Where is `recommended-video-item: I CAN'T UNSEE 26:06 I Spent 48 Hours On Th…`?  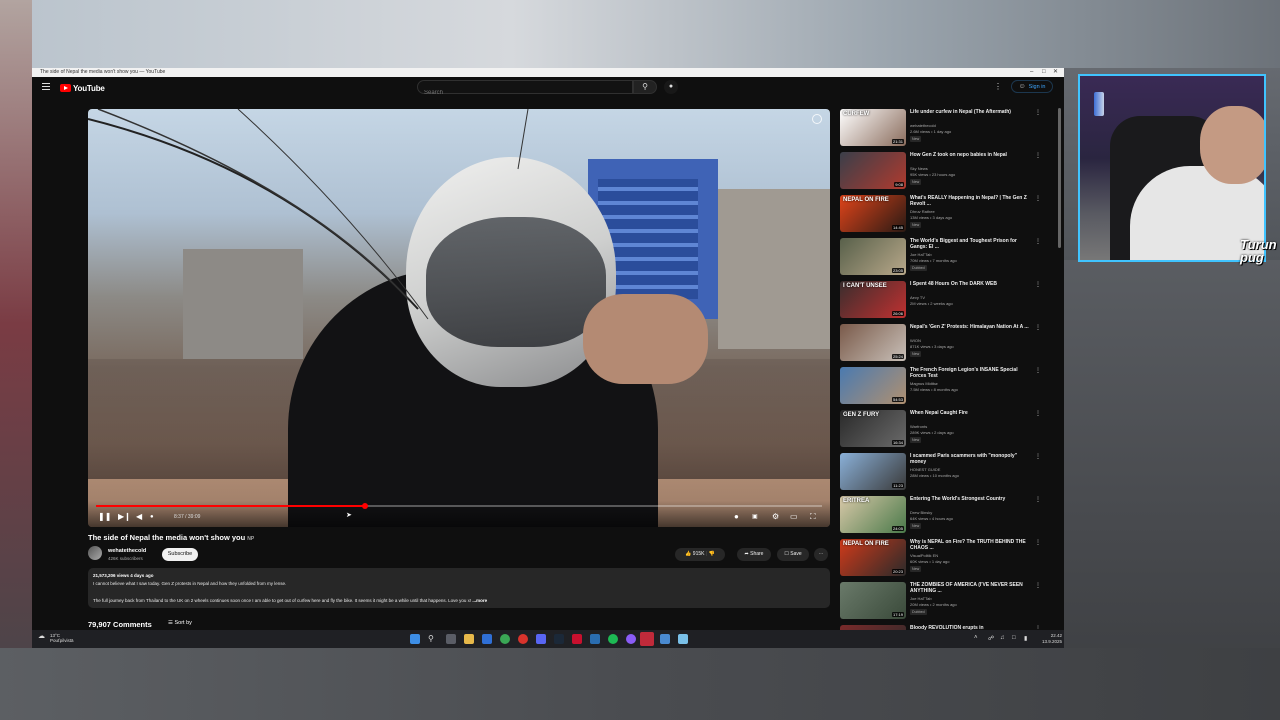 recommended-video-item: I CAN'T UNSEE 26:06 I Spent 48 Hours On Th… is located at coordinates (944, 301).